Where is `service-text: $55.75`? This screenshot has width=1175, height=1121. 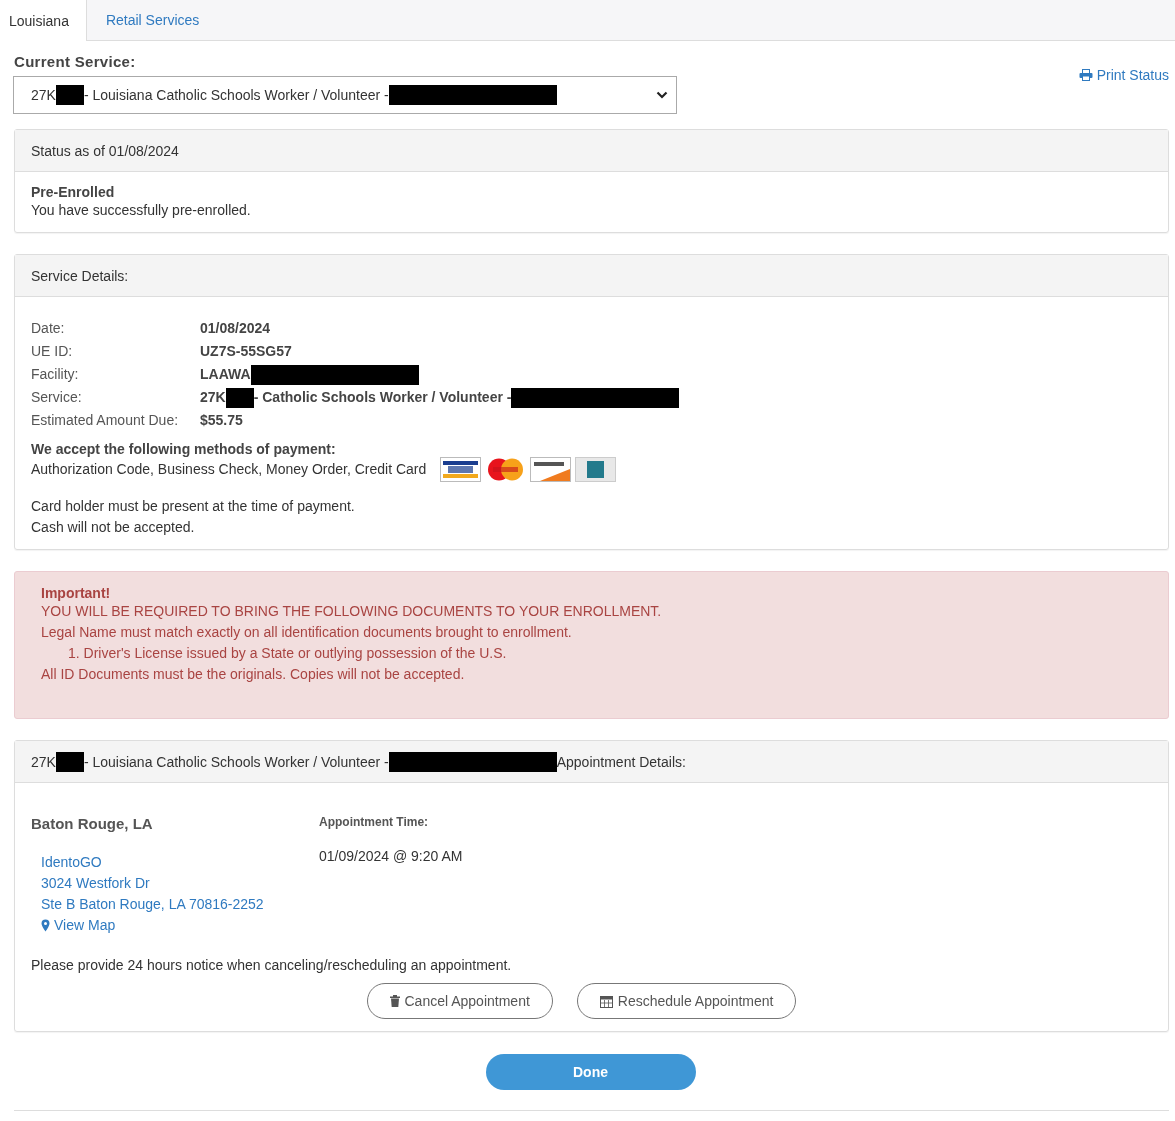 service-text: $55.75 is located at coordinates (221, 420).